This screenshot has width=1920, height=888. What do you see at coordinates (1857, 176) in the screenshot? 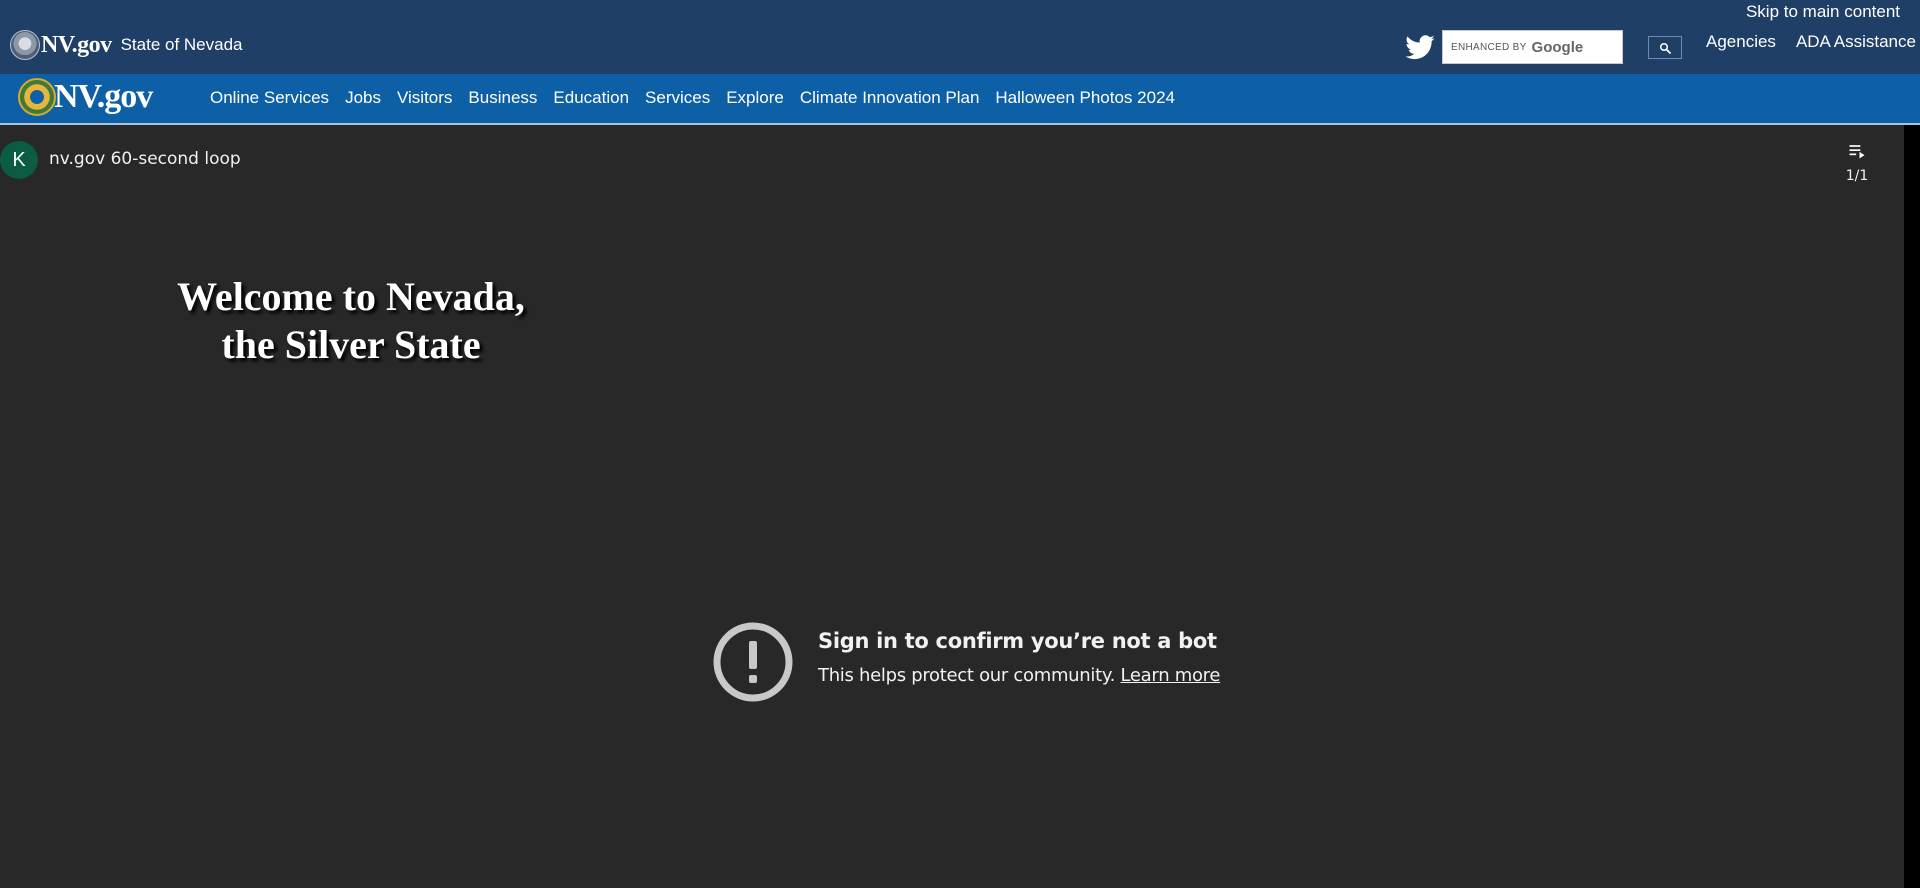
I see `playlist-count: 1/1` at bounding box center [1857, 176].